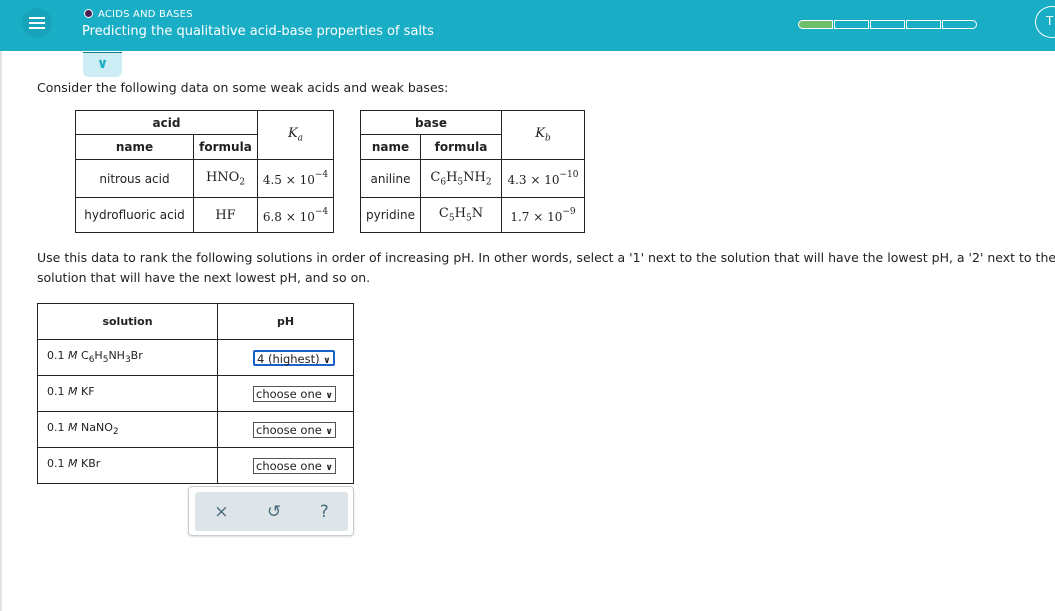 The width and height of the screenshot is (1055, 611). What do you see at coordinates (134, 178) in the screenshot?
I see `acid-name: nitrous acid` at bounding box center [134, 178].